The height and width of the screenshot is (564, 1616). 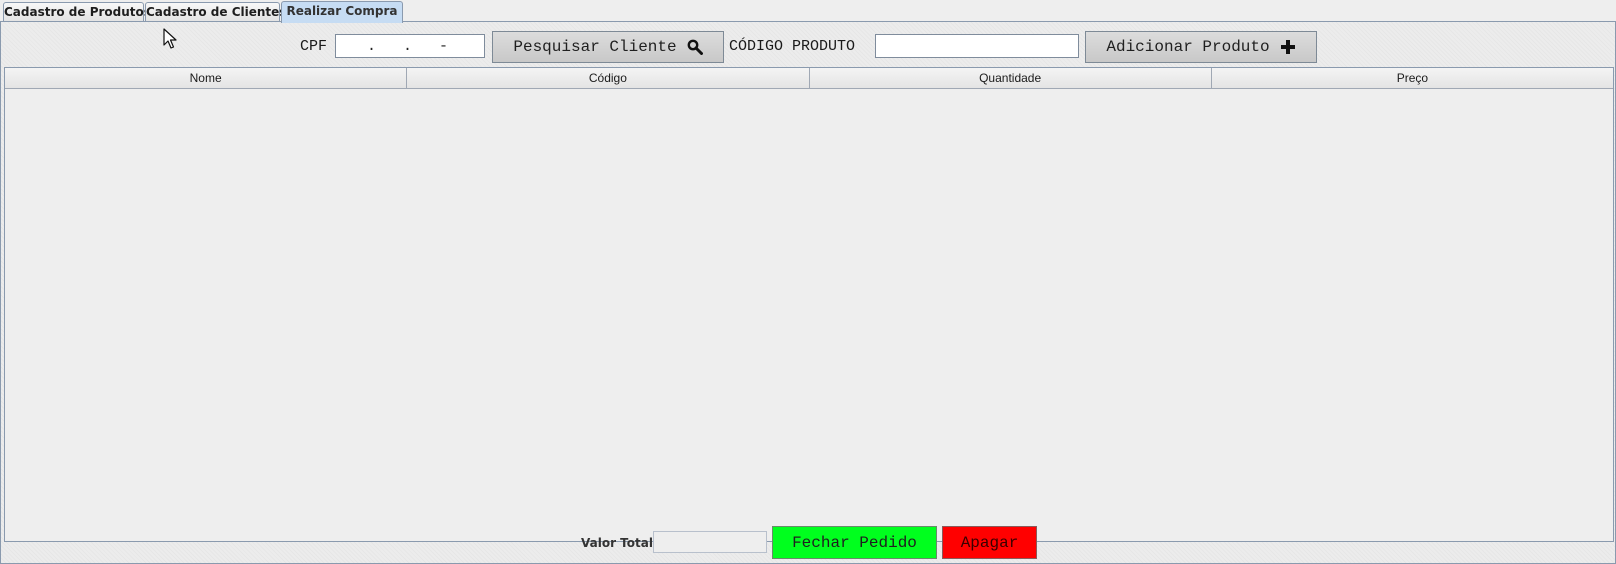 I want to click on tab-cadastro-produtos: Cadastro de Produtos, so click(x=77, y=12).